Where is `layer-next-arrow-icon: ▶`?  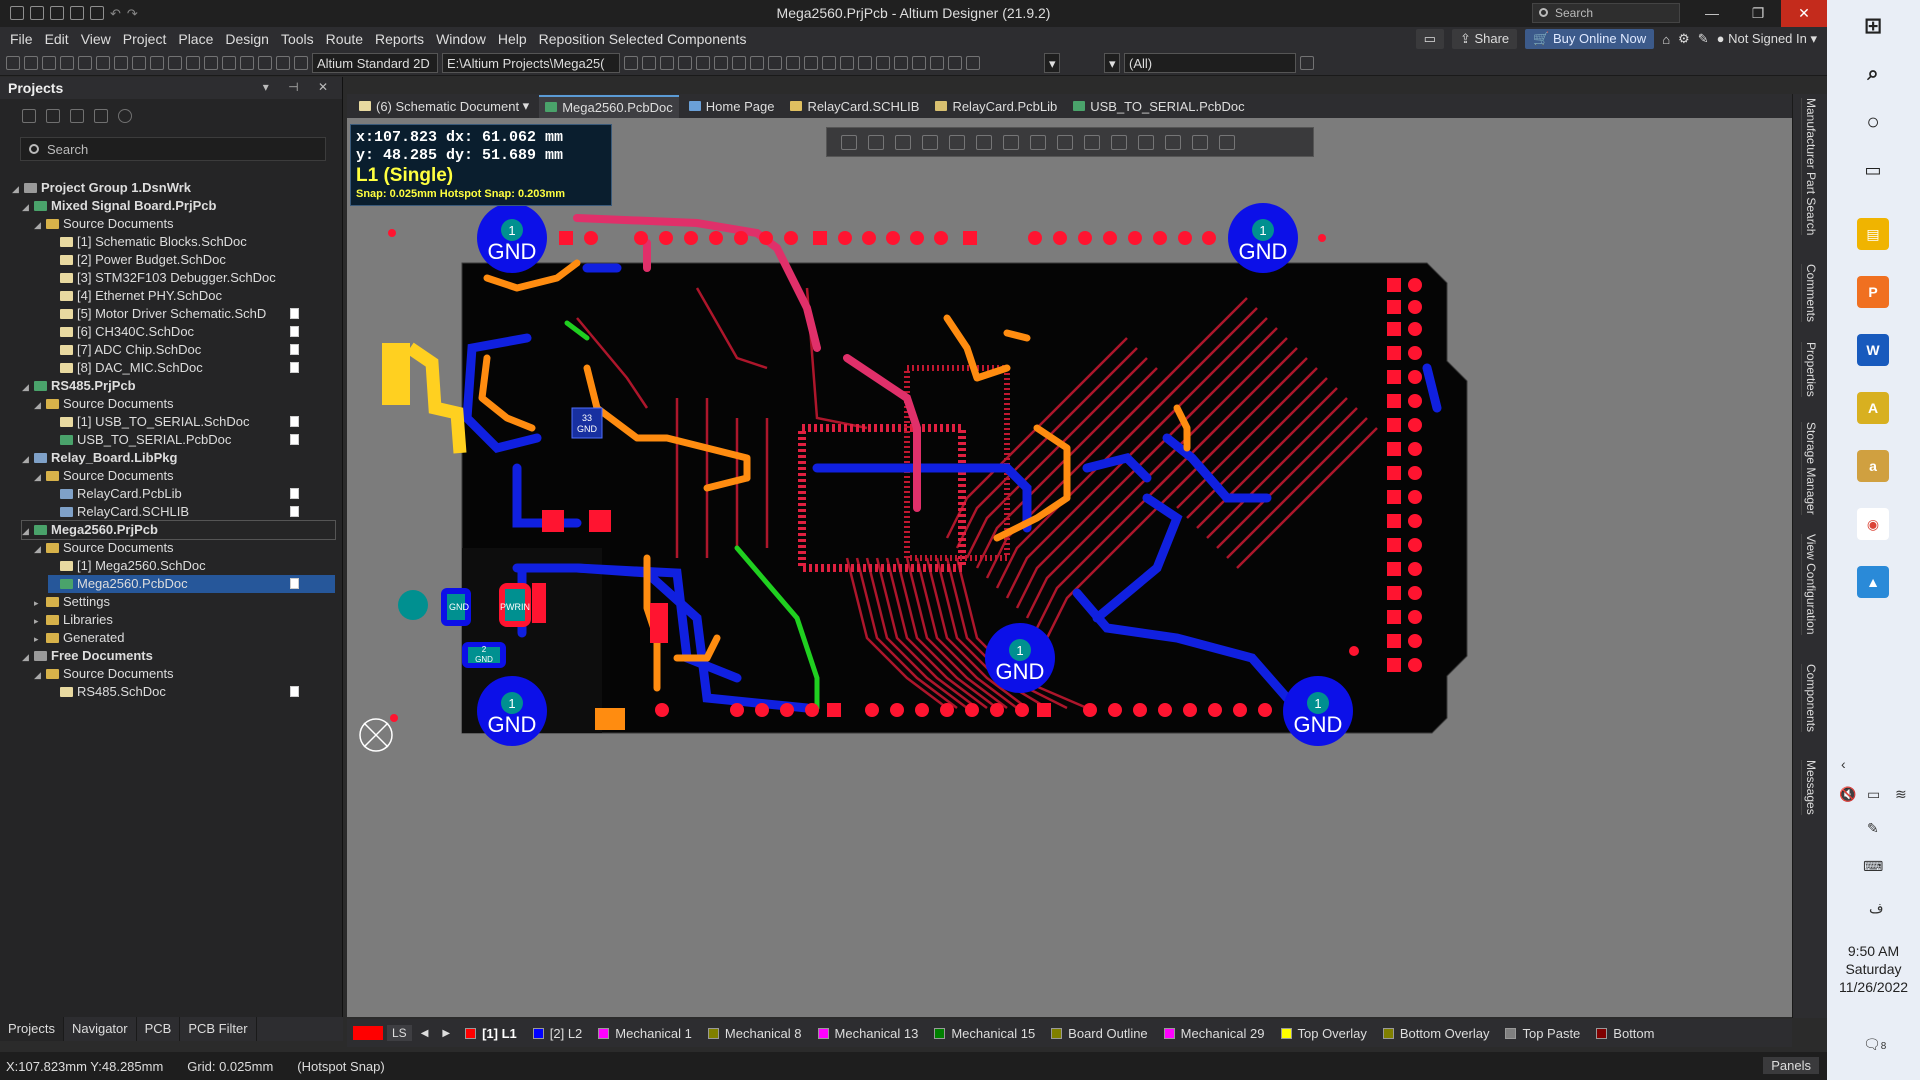 layer-next-arrow-icon: ▶ is located at coordinates (446, 1033).